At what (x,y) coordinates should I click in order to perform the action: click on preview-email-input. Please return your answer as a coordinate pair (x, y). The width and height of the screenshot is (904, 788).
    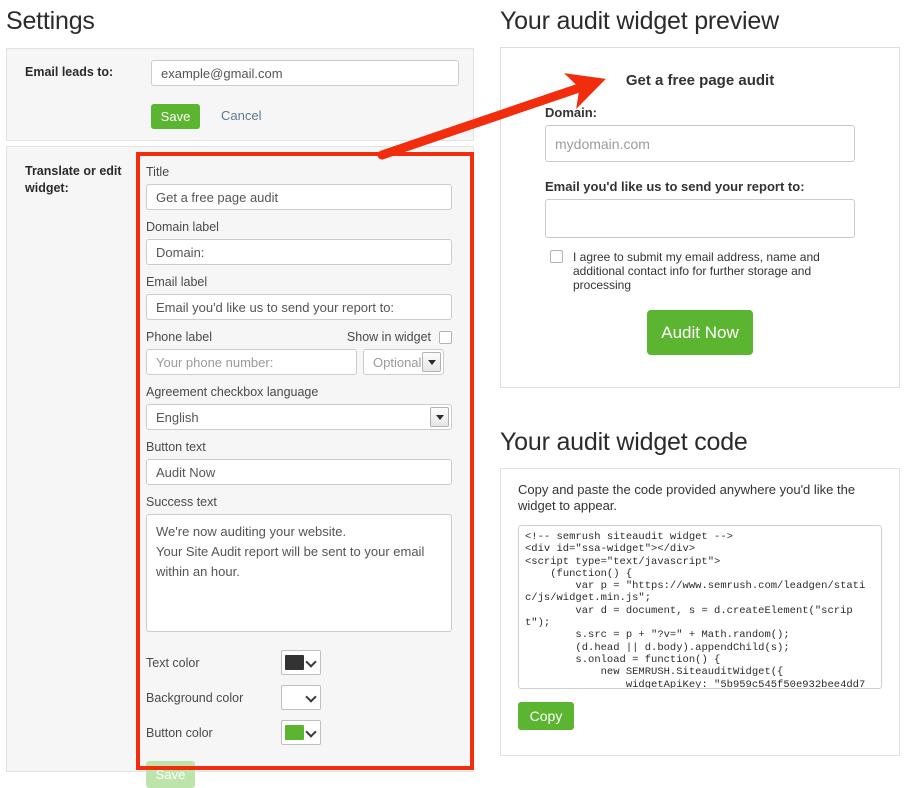
    Looking at the image, I should click on (700, 218).